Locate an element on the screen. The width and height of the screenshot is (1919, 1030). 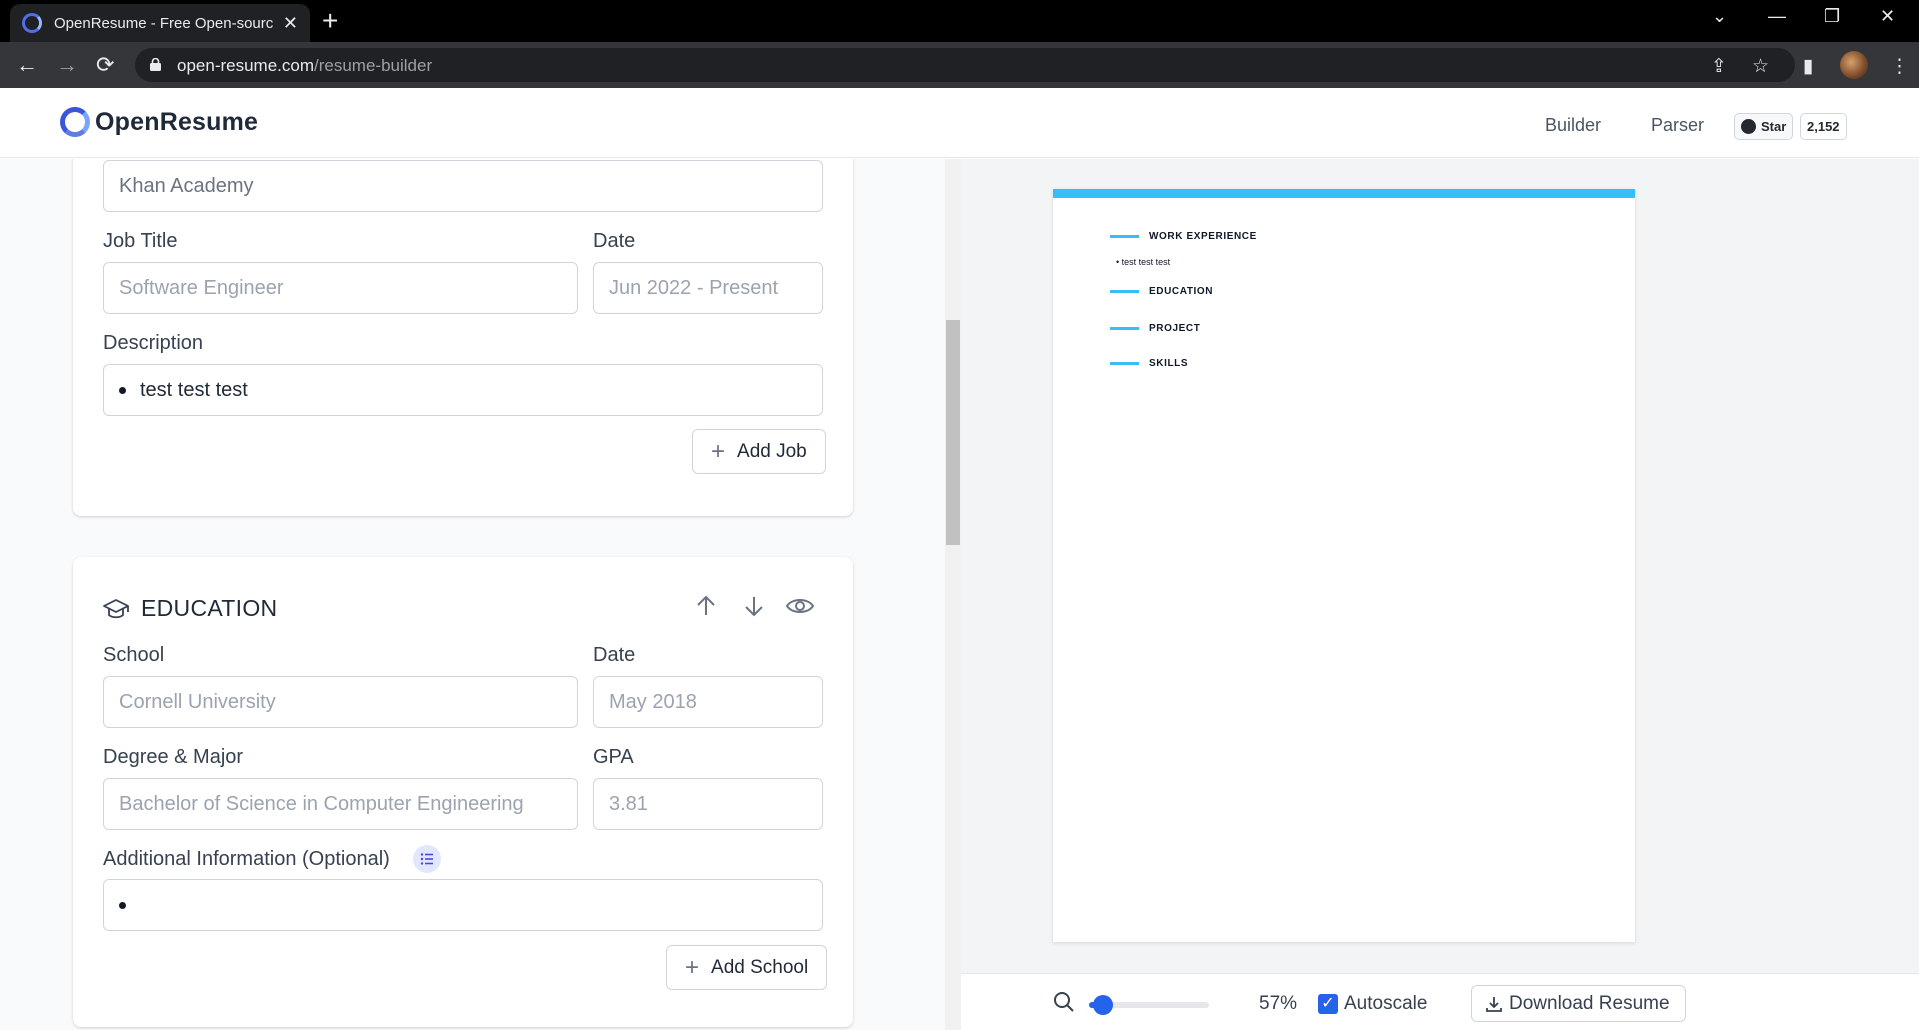
add-job-label: Add Job is located at coordinates (772, 451).